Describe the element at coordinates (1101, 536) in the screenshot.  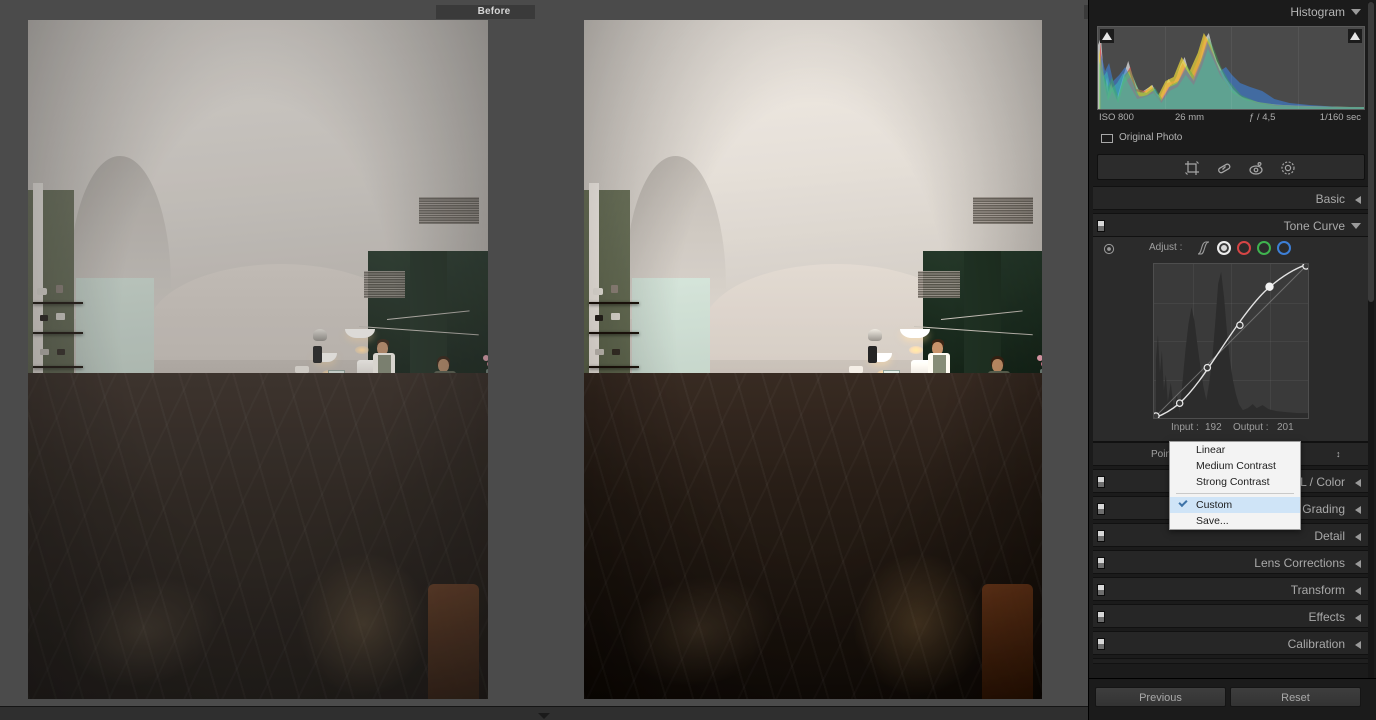
I see `panel-switch-detail` at that location.